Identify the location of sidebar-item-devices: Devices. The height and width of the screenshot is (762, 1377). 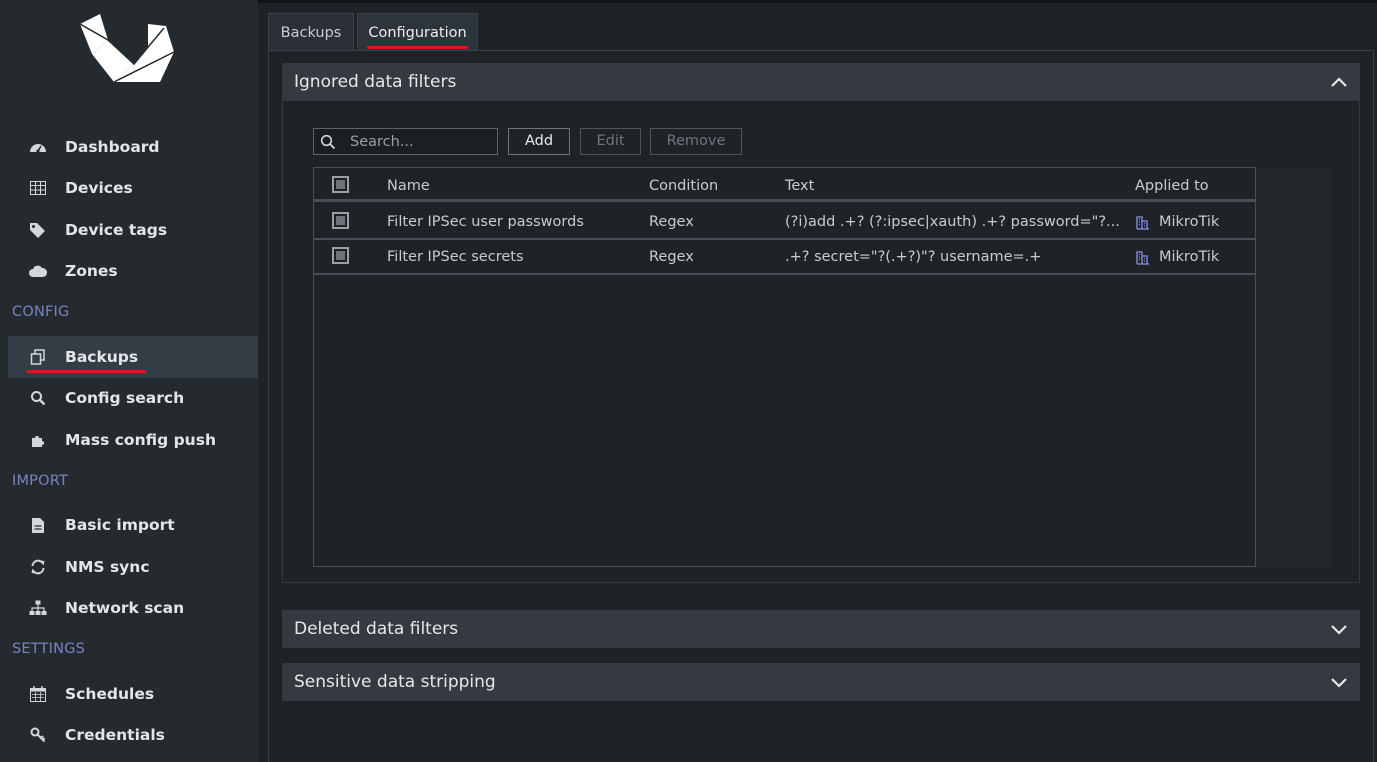
(133, 188).